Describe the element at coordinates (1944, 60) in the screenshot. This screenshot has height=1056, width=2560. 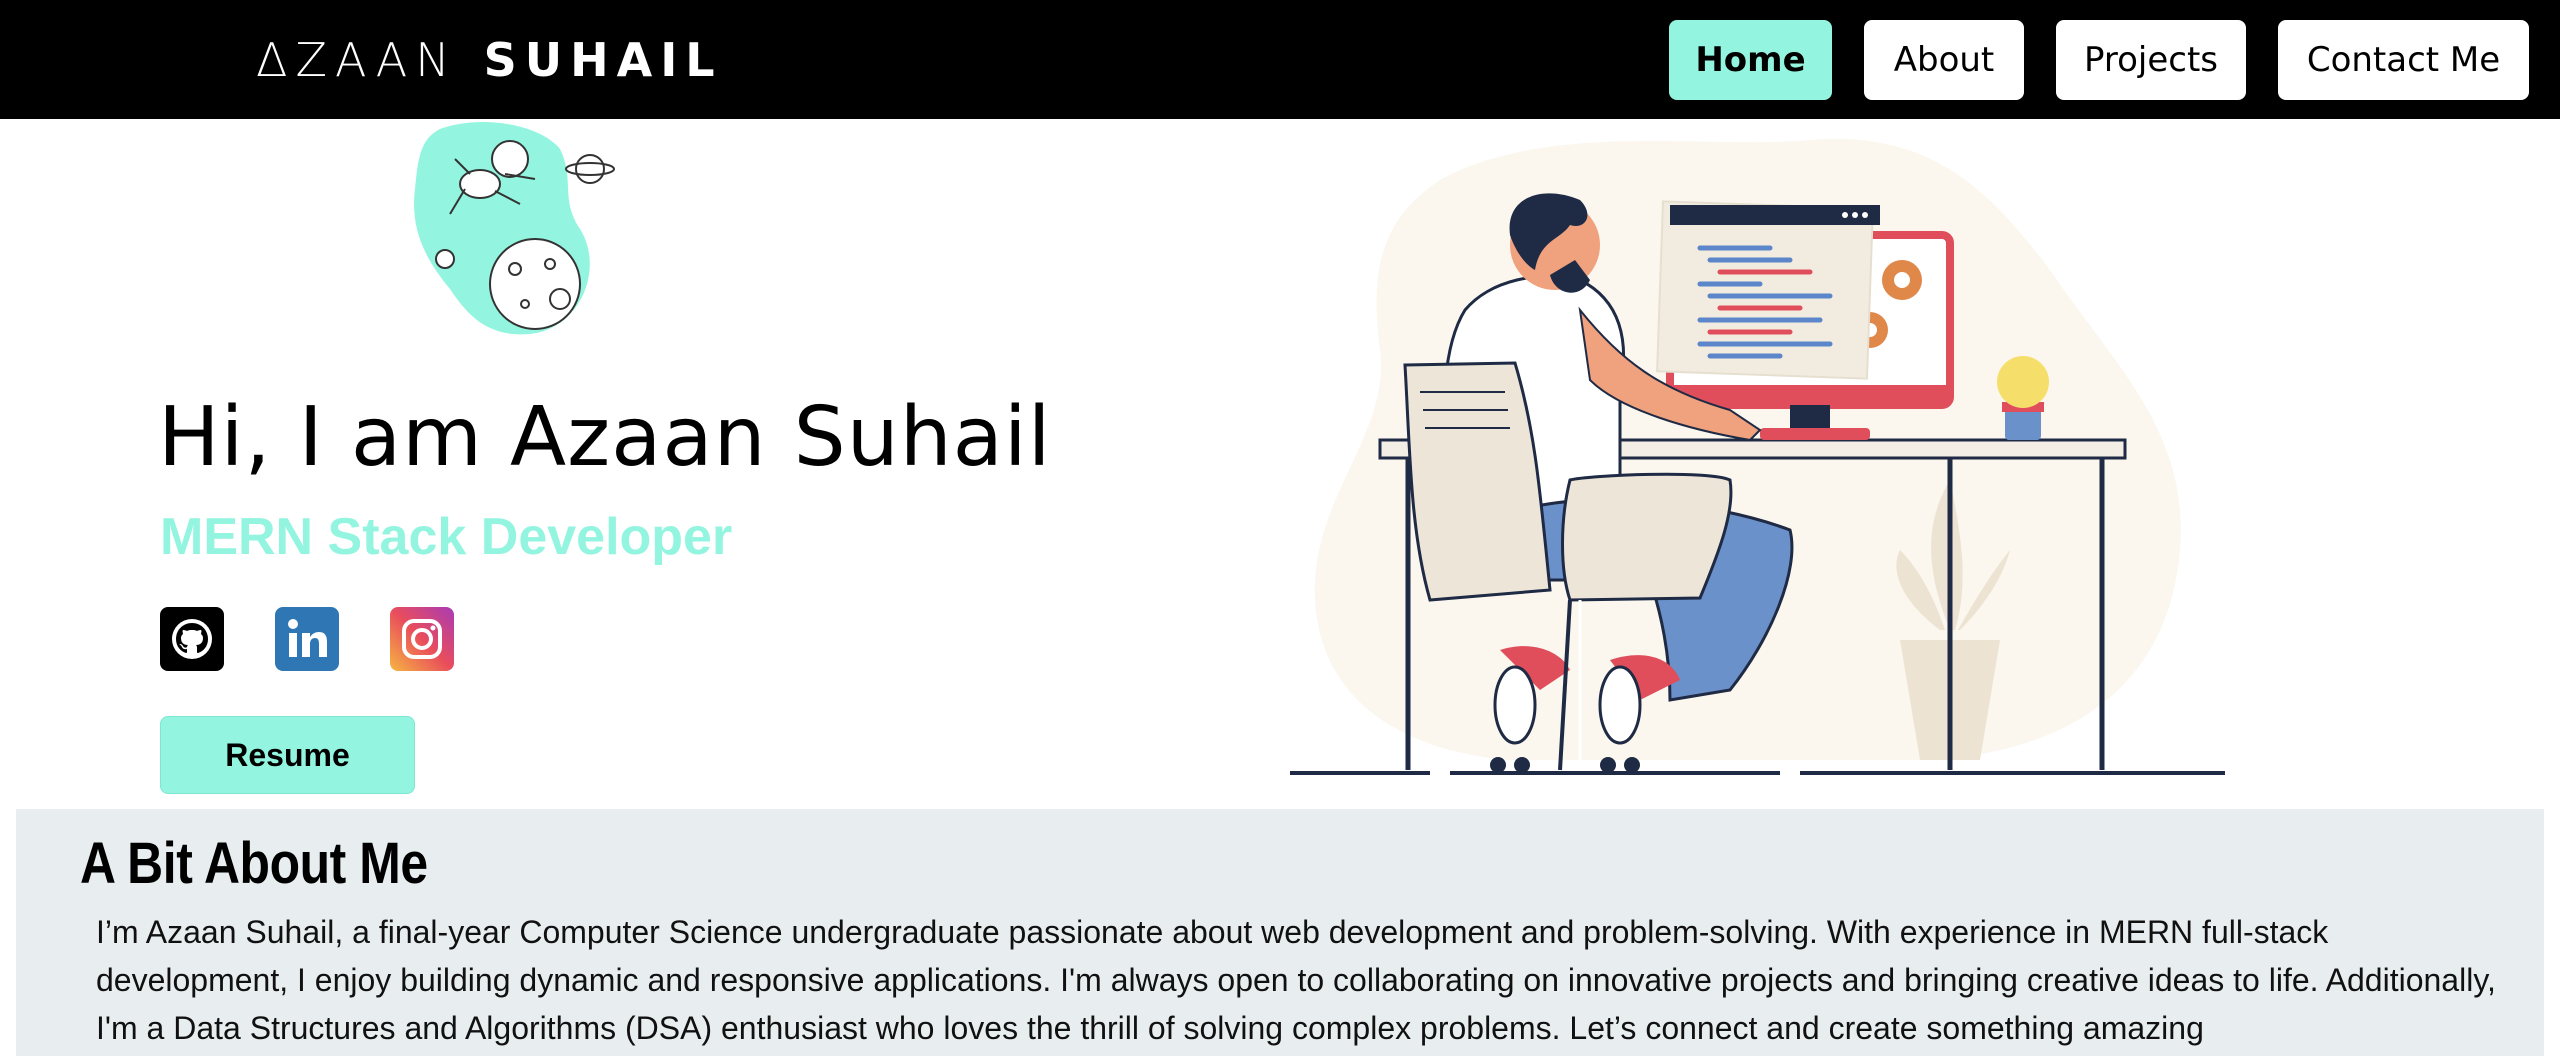
I see `nav-about-button: About` at that location.